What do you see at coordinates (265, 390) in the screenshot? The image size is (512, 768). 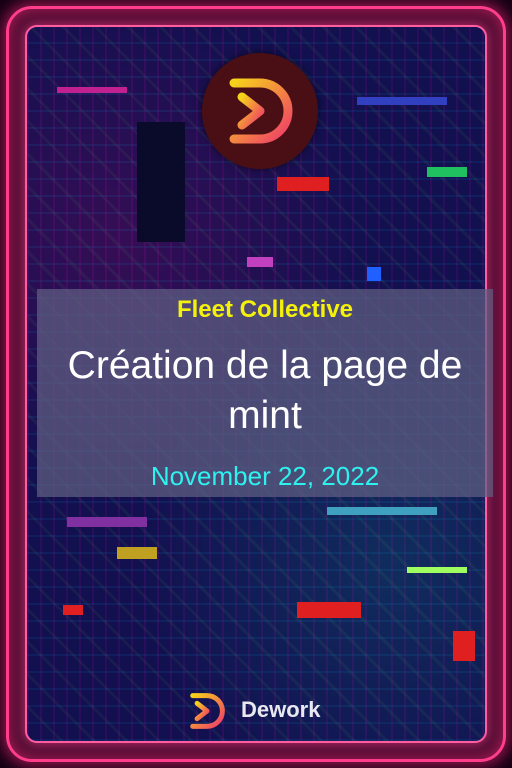 I see `task-title: Création de la page de mint` at bounding box center [265, 390].